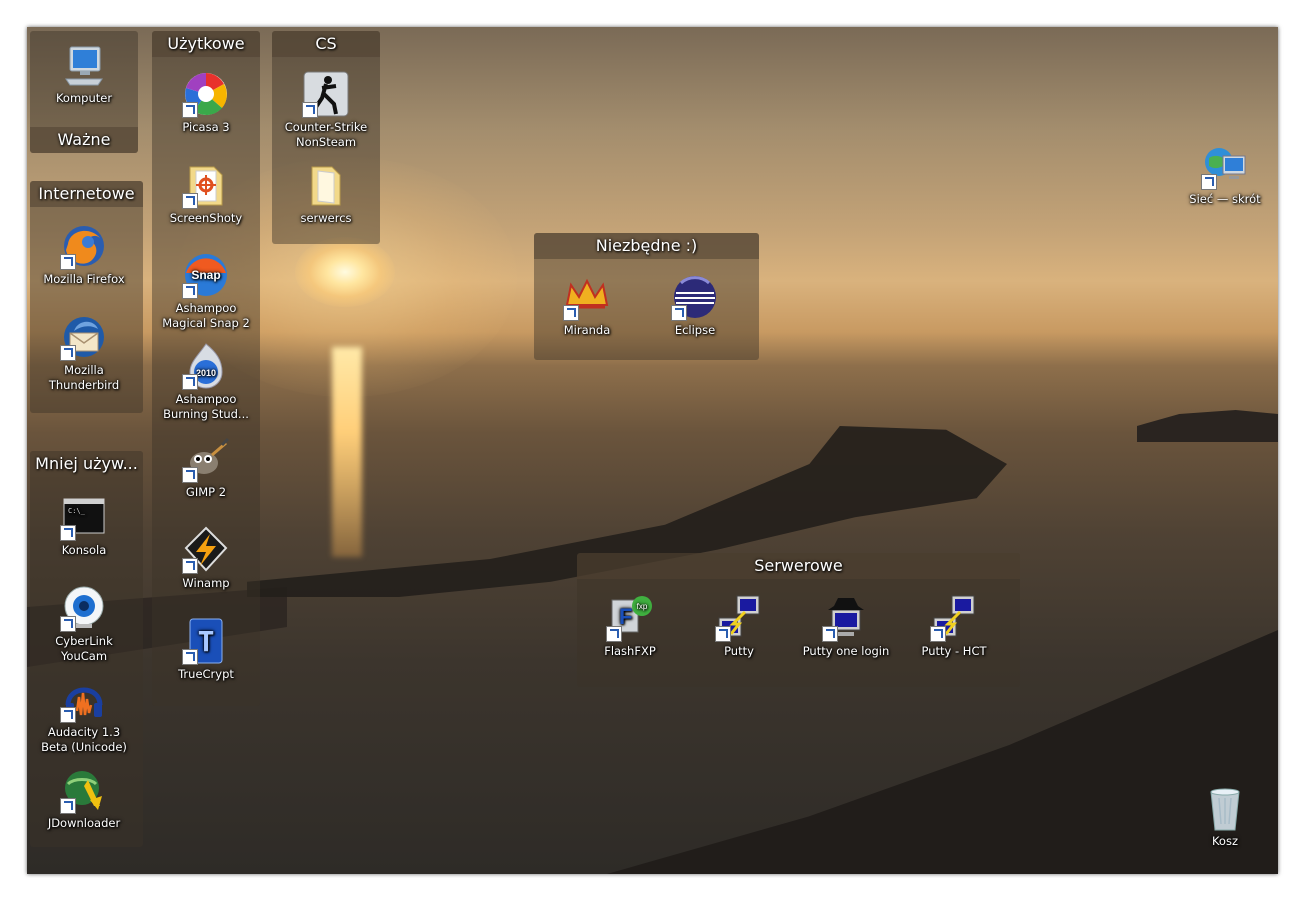 The image size is (1305, 901). Describe the element at coordinates (84, 790) in the screenshot. I see `jdownloader-icon` at that location.